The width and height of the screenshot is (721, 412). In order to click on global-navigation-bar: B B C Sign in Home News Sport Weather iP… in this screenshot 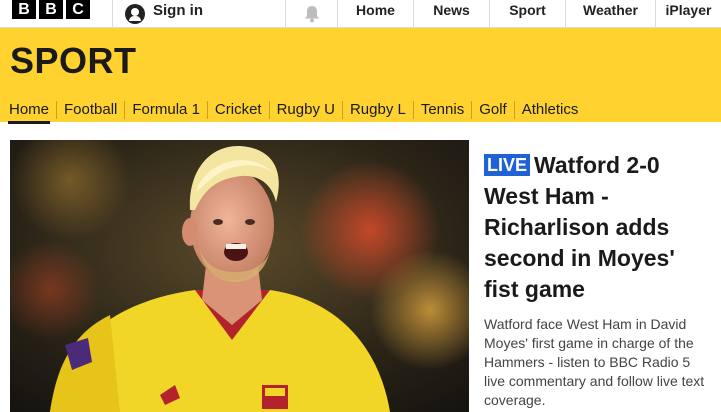, I will do `click(360, 14)`.